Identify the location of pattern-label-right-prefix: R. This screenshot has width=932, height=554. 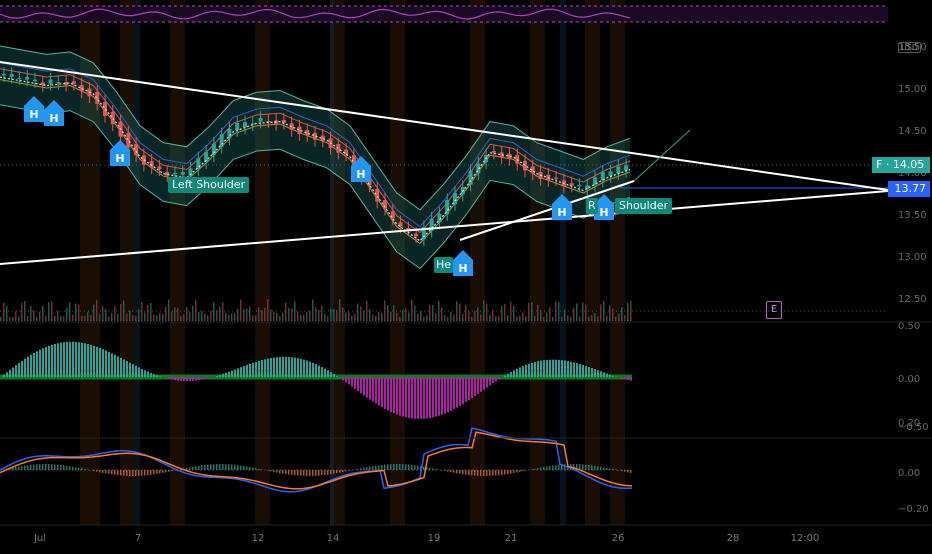
(592, 206).